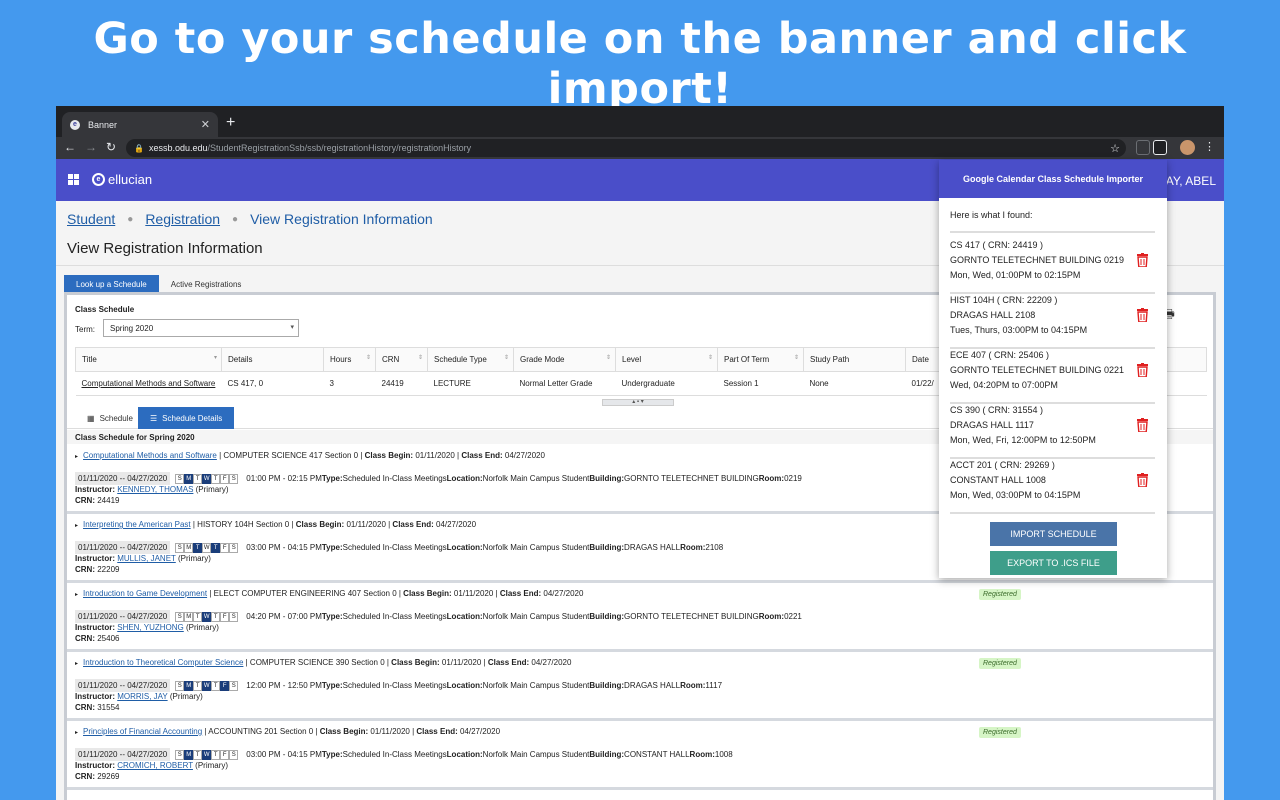  I want to click on breadcrumb-registration: Registration, so click(182, 219).